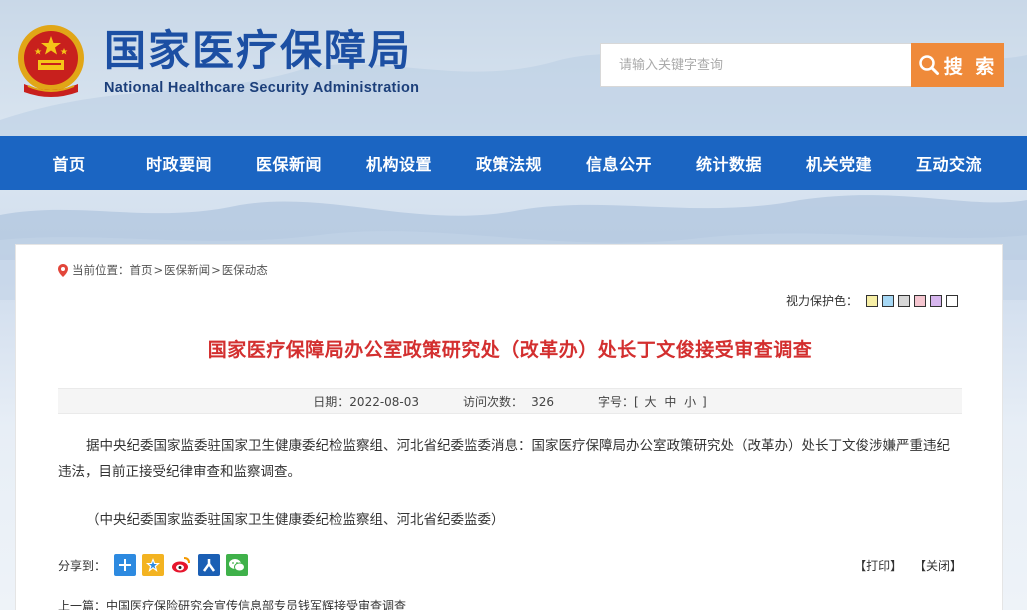 This screenshot has height=610, width=1027. What do you see at coordinates (839, 163) in the screenshot?
I see `nav-item-party-building: 机关党建` at bounding box center [839, 163].